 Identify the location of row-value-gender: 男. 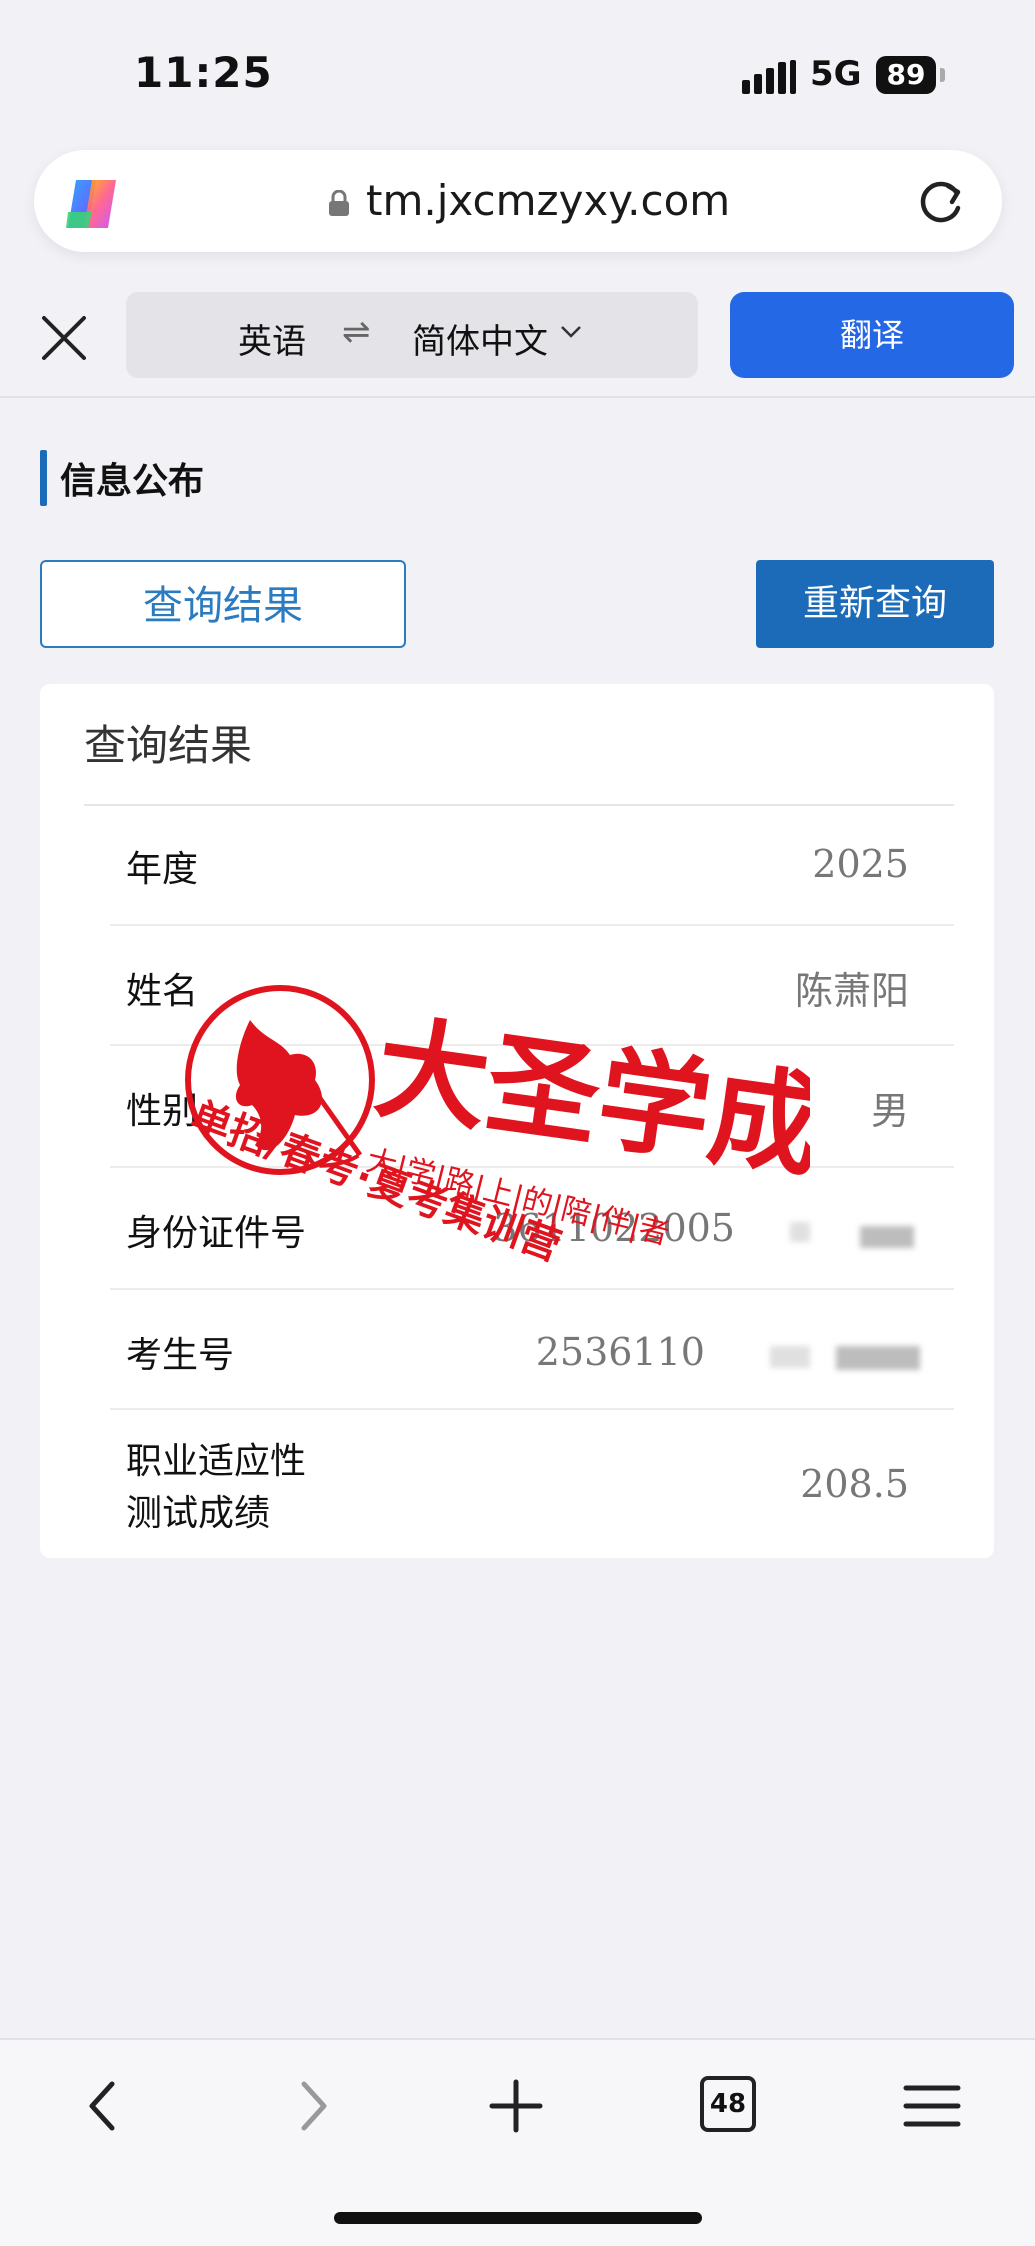
(889, 1111).